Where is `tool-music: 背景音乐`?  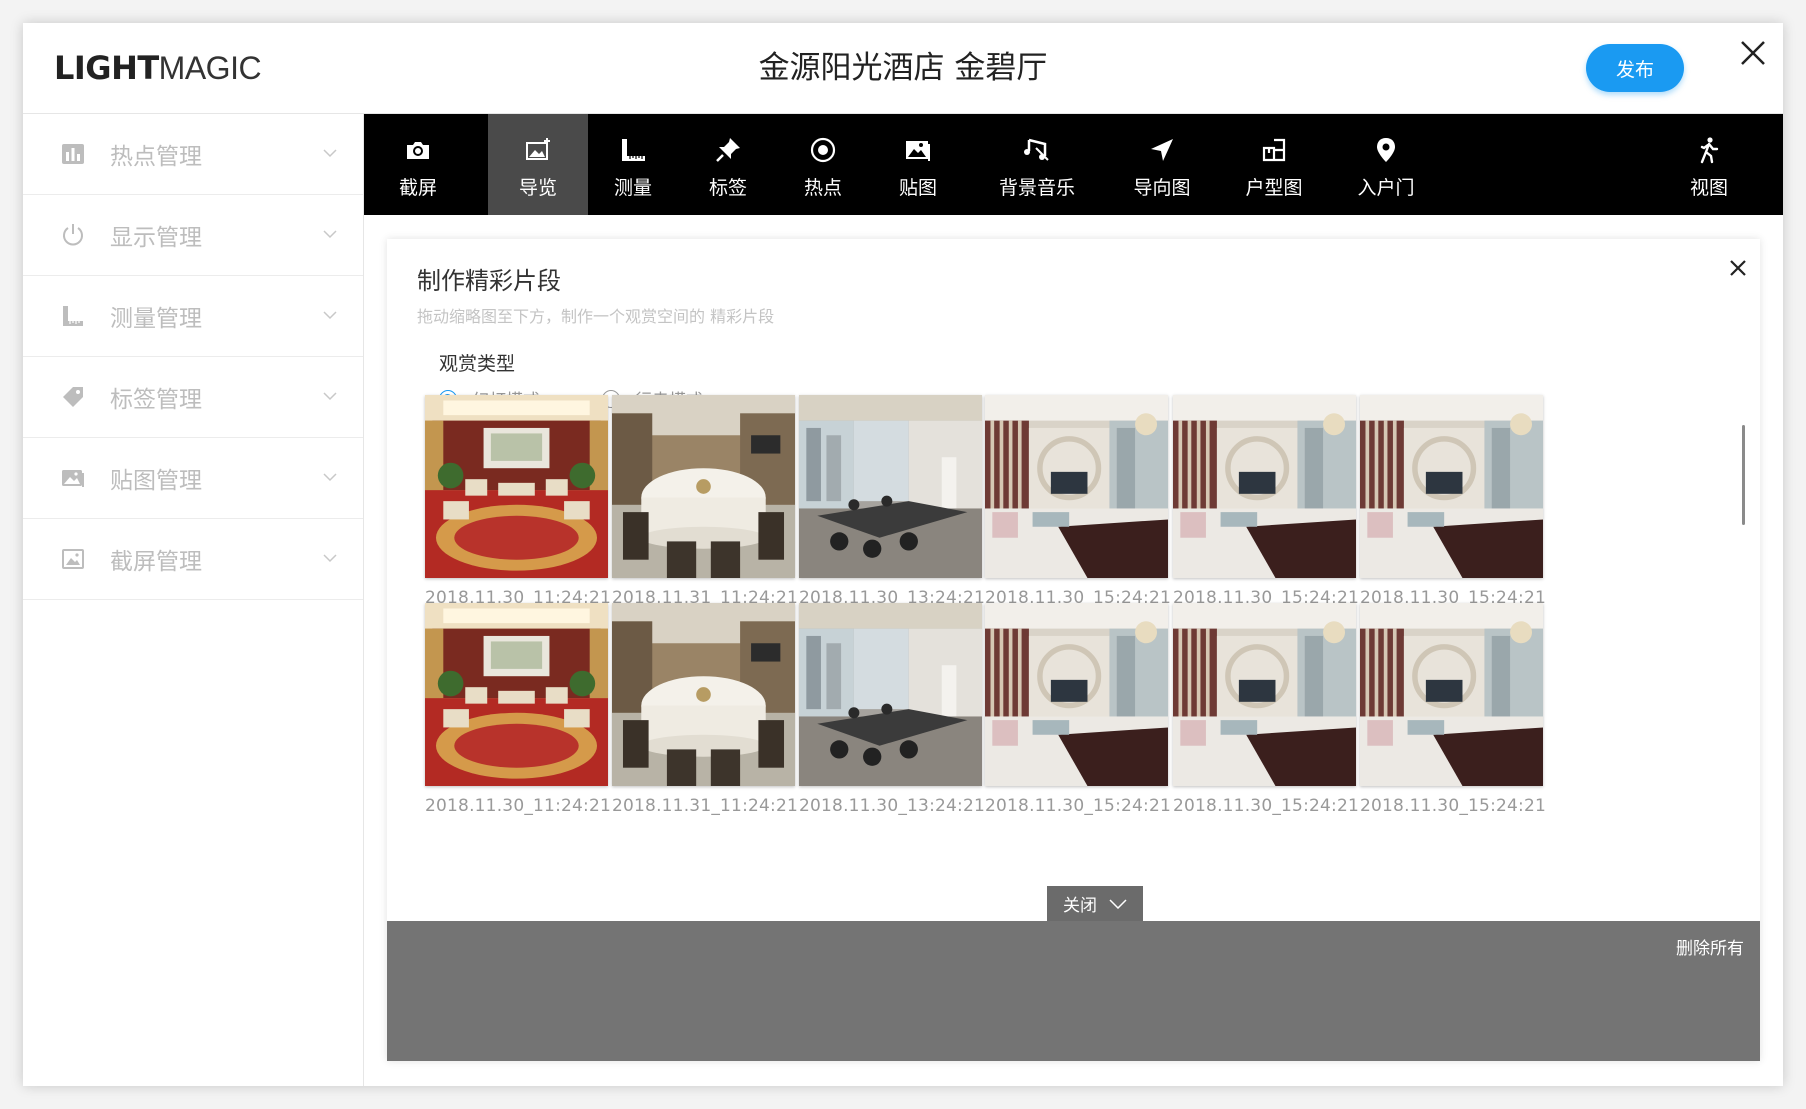
tool-music: 背景音乐 is located at coordinates (1037, 164).